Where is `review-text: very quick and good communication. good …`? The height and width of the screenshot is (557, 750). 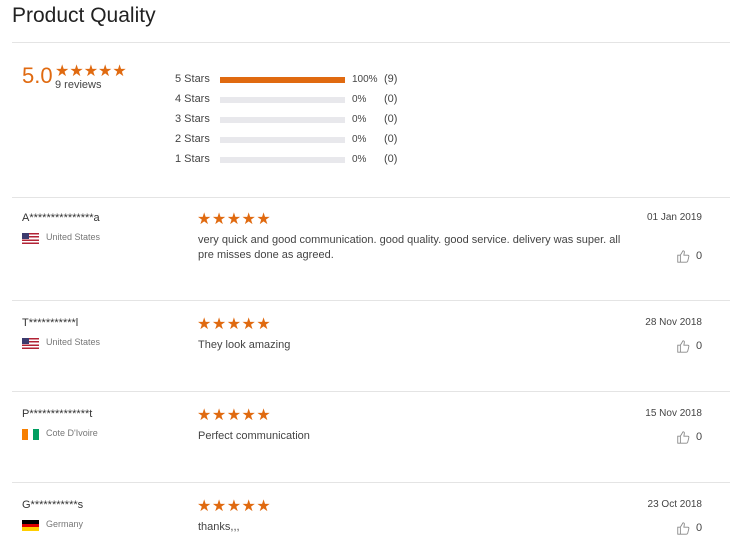
review-text: very quick and good communication. good … is located at coordinates (409, 247).